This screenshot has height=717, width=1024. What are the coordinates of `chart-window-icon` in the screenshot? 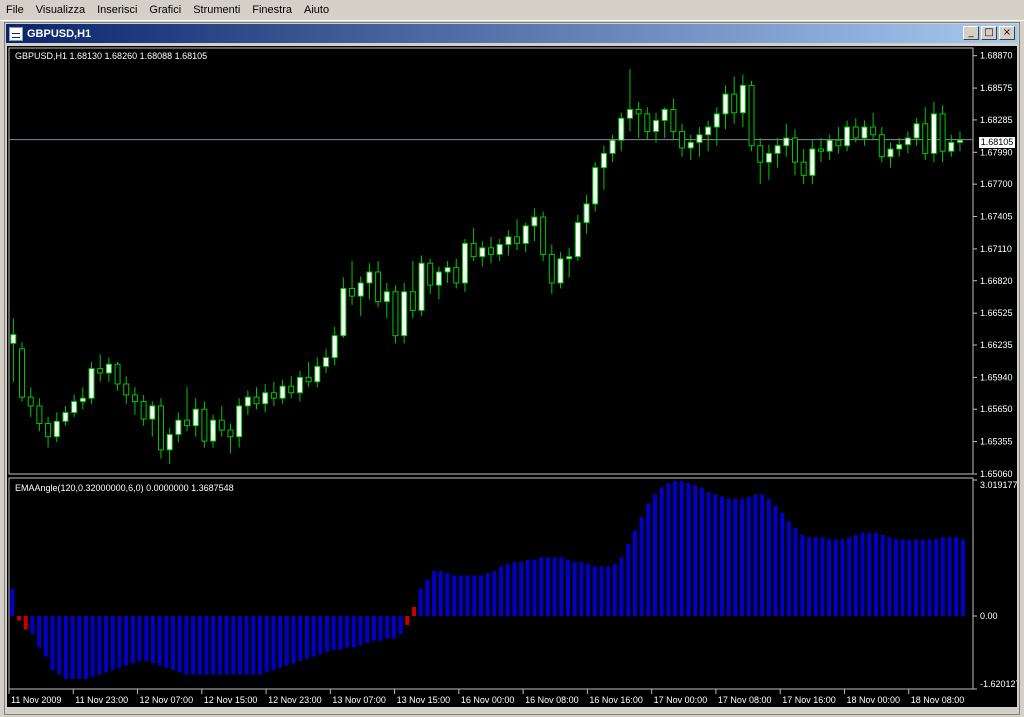 It's located at (16, 33).